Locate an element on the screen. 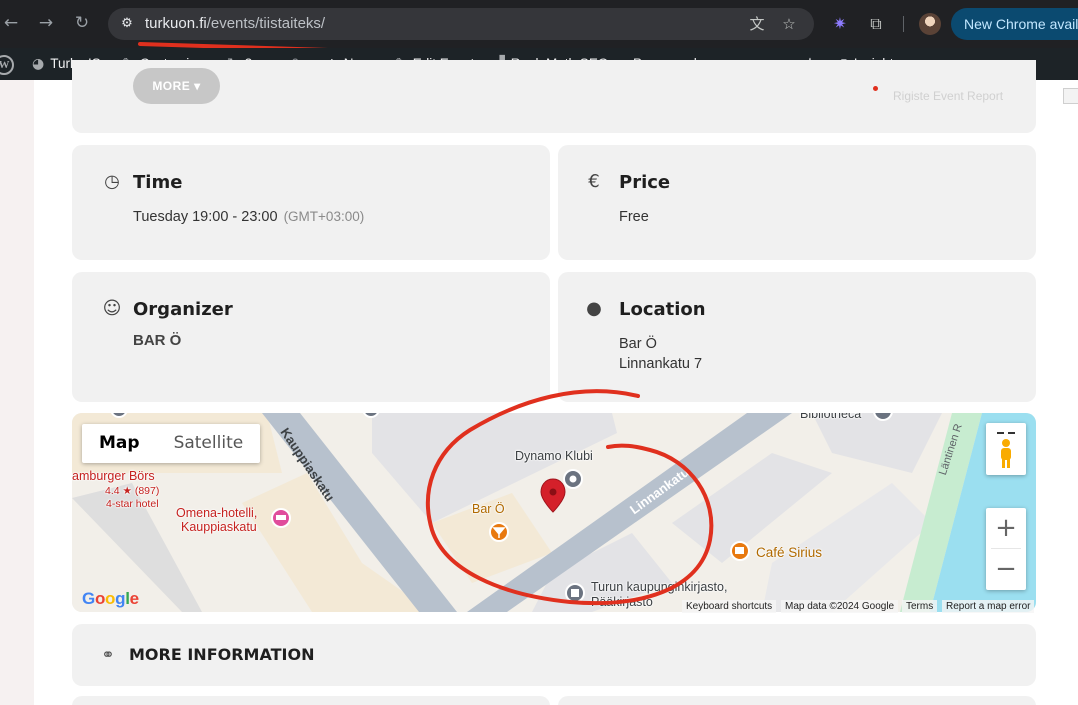  location-name: Bar Ö is located at coordinates (638, 344).